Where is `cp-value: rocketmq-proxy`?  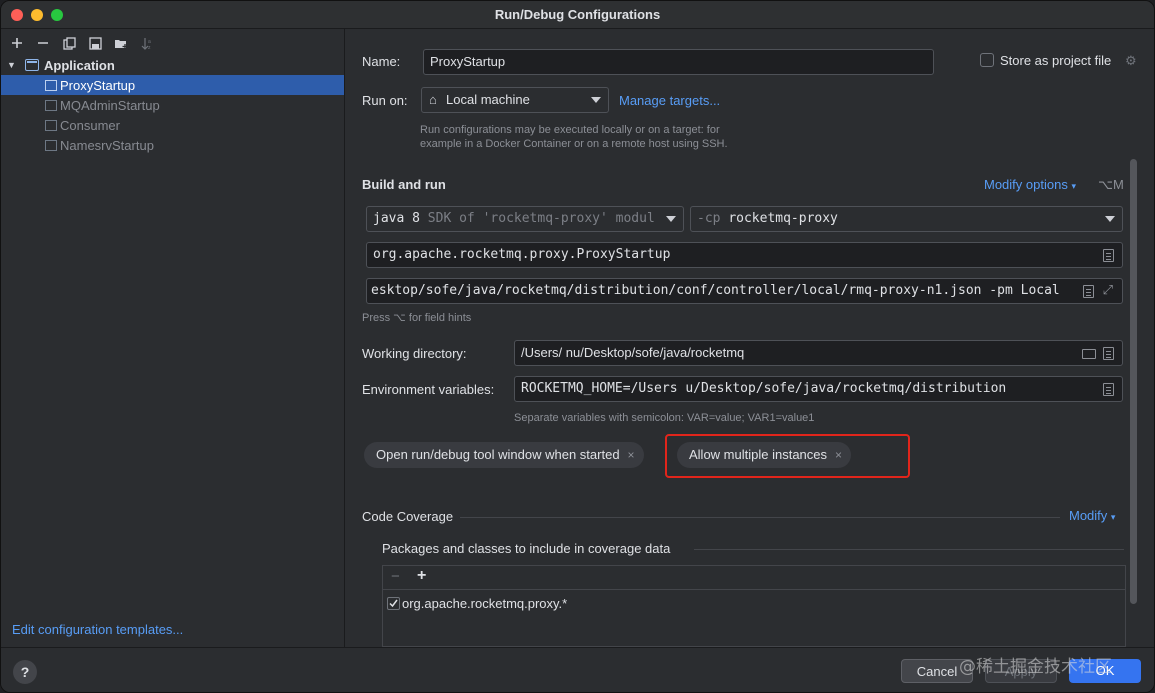
cp-value: rocketmq-proxy is located at coordinates (783, 218).